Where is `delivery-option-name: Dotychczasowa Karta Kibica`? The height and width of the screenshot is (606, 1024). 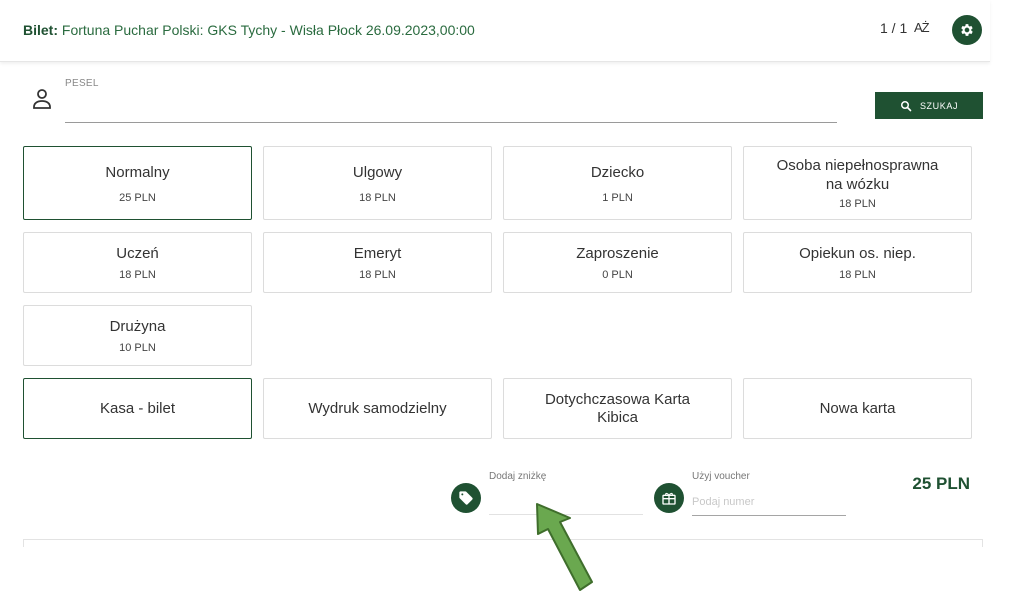
delivery-option-name: Dotychczasowa Karta Kibica is located at coordinates (617, 408).